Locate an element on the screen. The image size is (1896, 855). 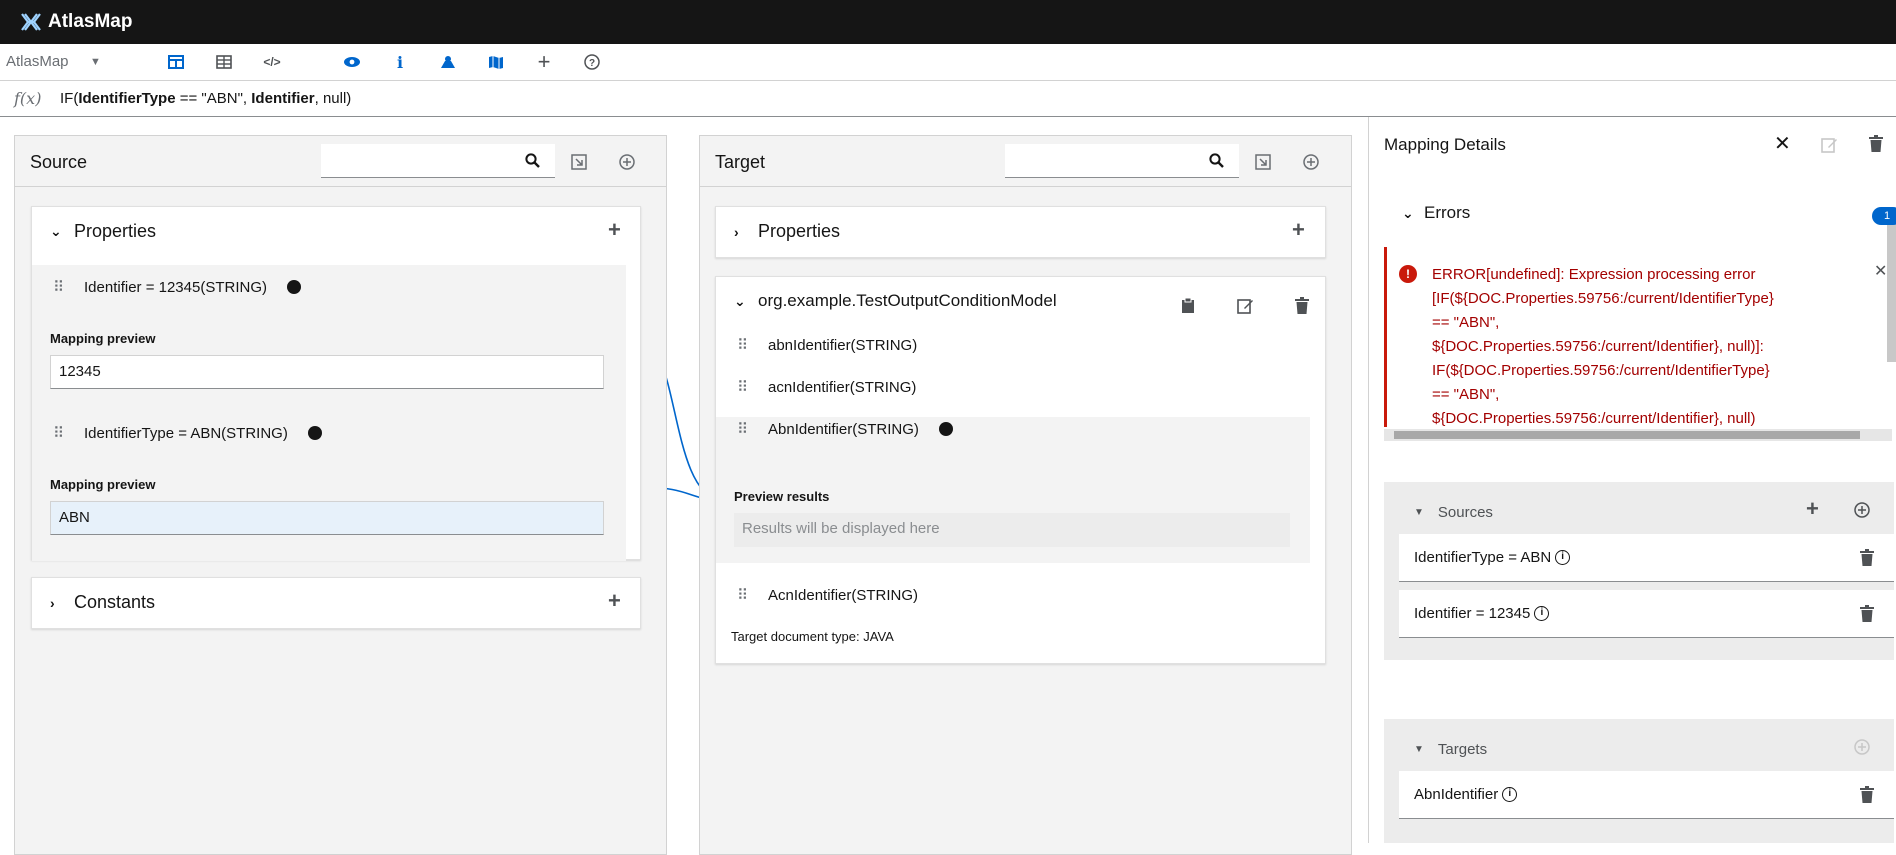
target-properties-card: › Properties + is located at coordinates (1020, 232).